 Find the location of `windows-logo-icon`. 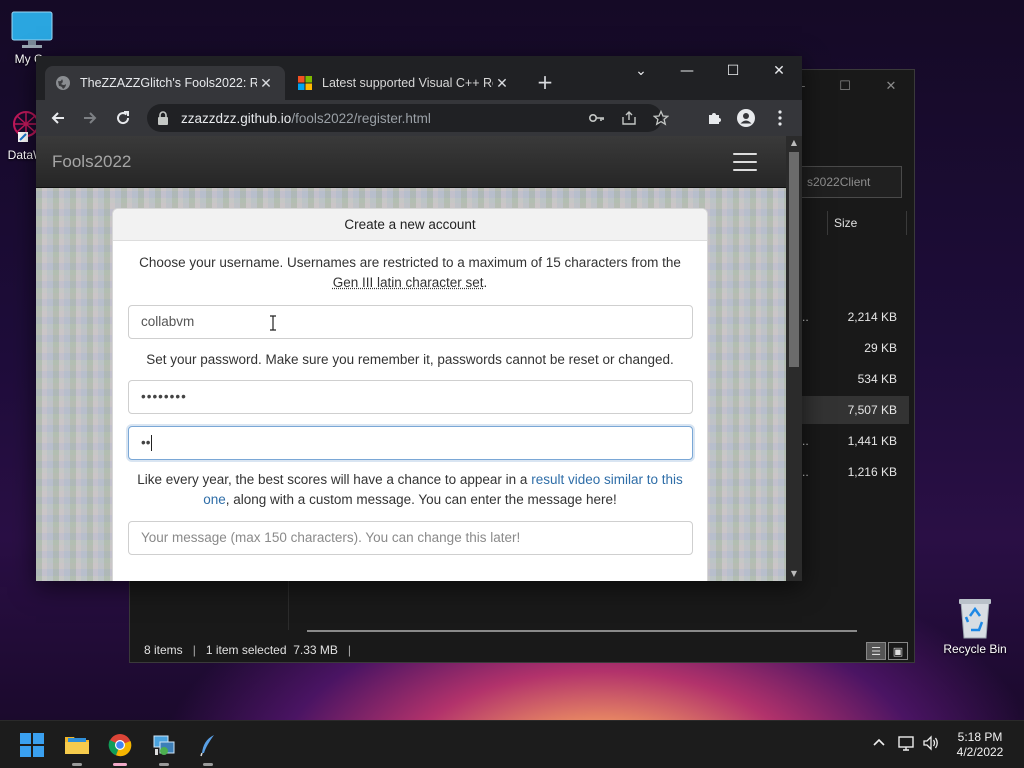

windows-logo-icon is located at coordinates (32, 745).